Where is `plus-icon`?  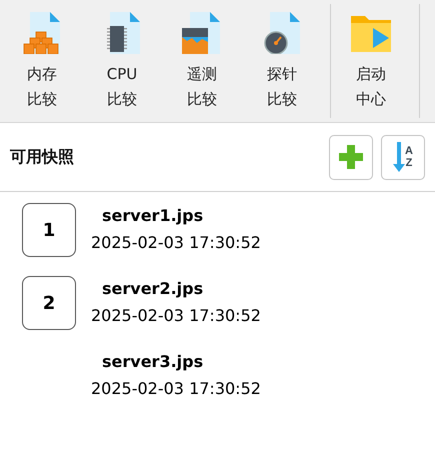
plus-icon is located at coordinates (351, 157).